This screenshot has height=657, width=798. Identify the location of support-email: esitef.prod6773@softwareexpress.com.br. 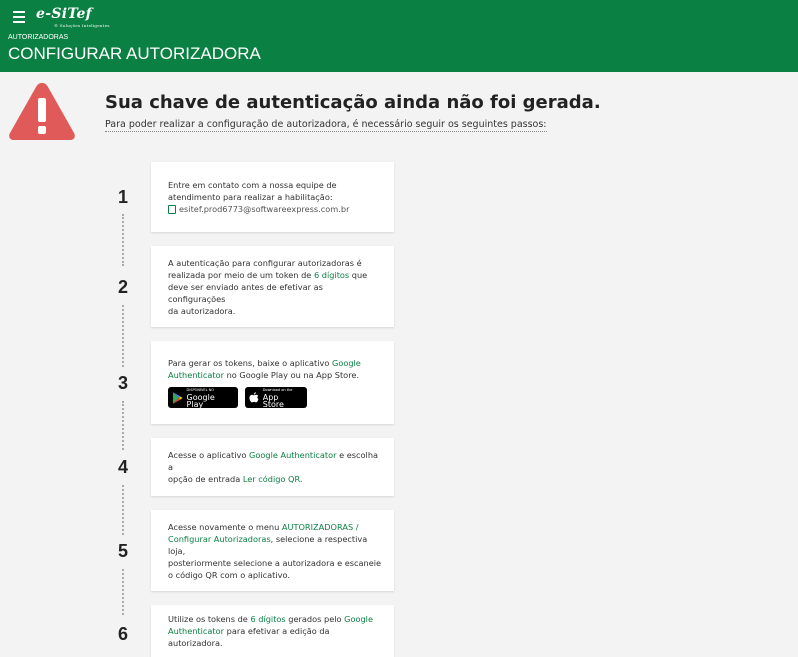
(275, 209).